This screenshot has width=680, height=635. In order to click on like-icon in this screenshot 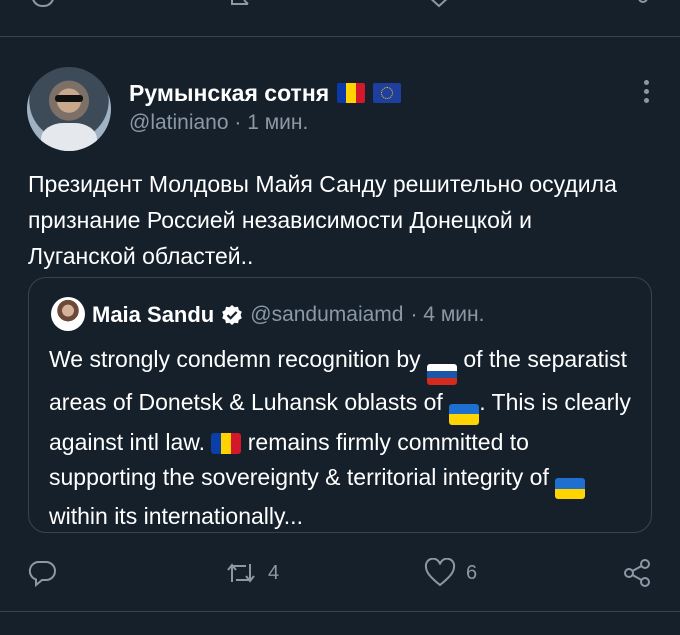, I will do `click(440, 572)`.